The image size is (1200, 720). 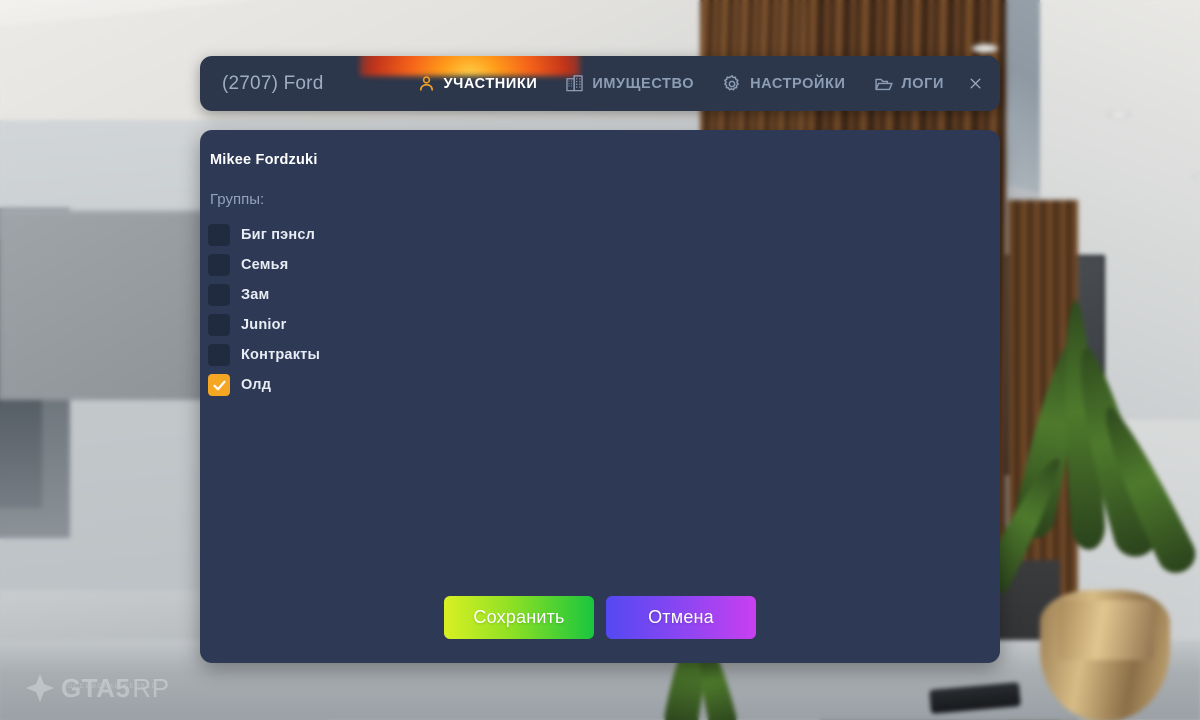 What do you see at coordinates (264, 160) in the screenshot?
I see `member-name: Mikee Fordzuki` at bounding box center [264, 160].